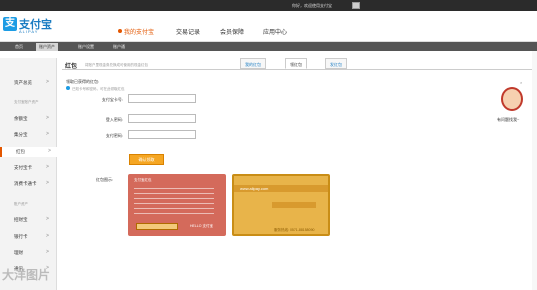 The height and width of the screenshot is (290, 537). I want to click on active-dot-icon, so click(120, 31).